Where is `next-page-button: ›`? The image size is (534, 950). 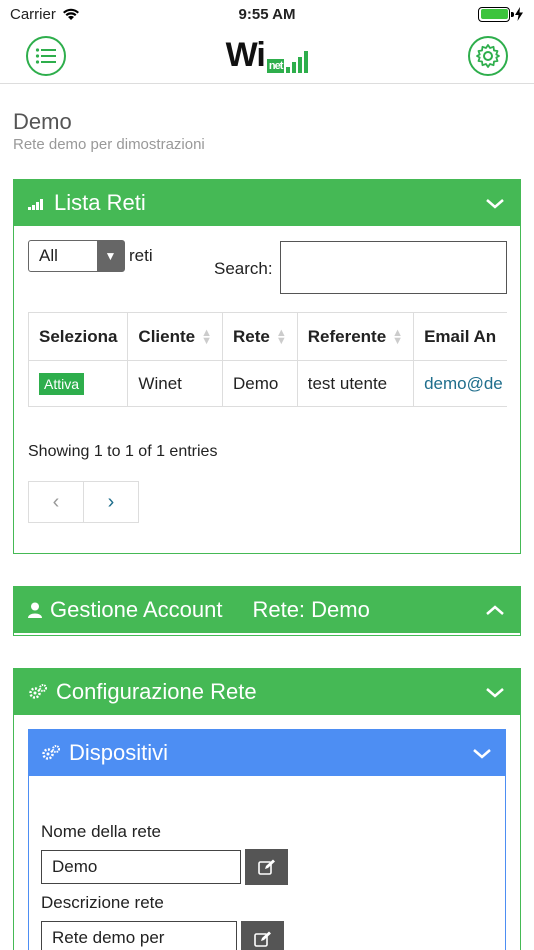 next-page-button: › is located at coordinates (111, 502).